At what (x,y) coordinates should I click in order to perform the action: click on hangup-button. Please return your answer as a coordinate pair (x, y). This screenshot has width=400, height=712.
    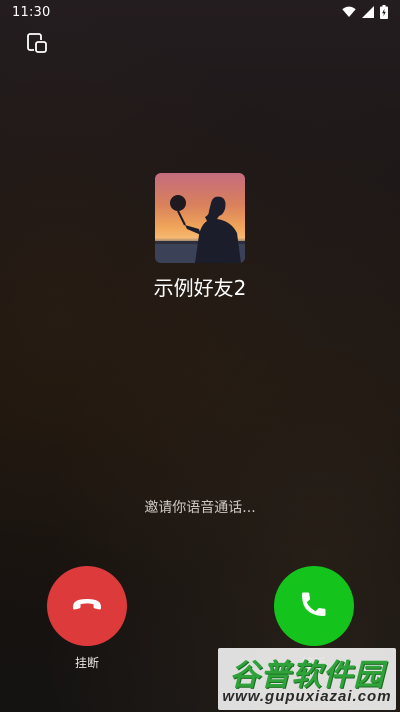
    Looking at the image, I should click on (87, 606).